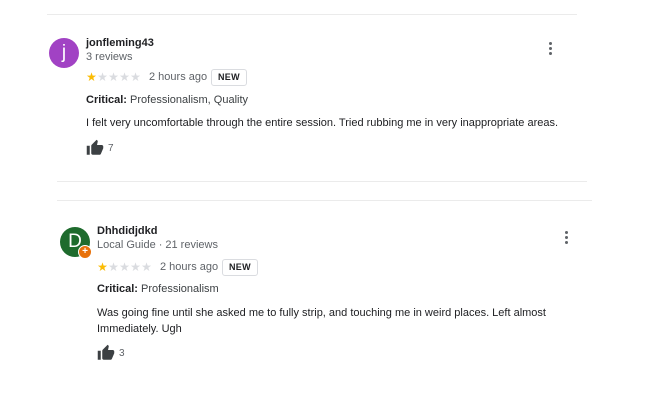 Image resolution: width=647 pixels, height=405 pixels. What do you see at coordinates (322, 181) in the screenshot?
I see `middle-divider` at bounding box center [322, 181].